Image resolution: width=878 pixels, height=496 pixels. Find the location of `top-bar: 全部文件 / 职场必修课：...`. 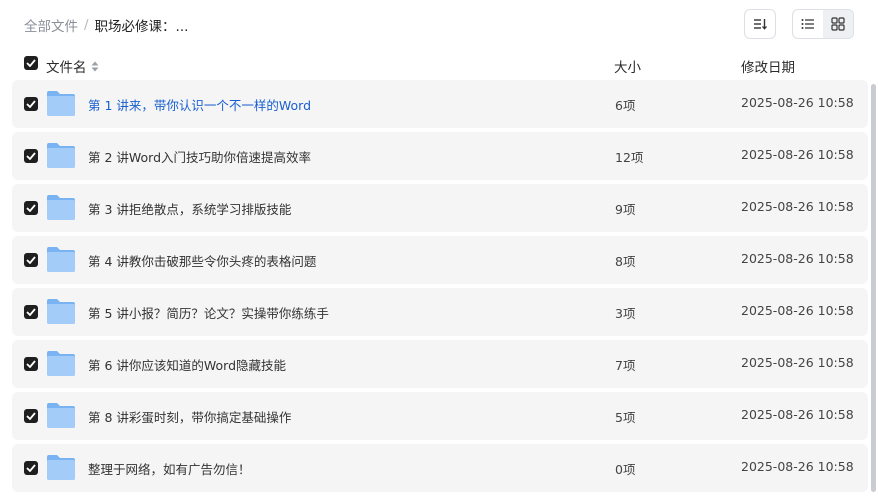

top-bar: 全部文件 / 职场必修课：... is located at coordinates (439, 24).